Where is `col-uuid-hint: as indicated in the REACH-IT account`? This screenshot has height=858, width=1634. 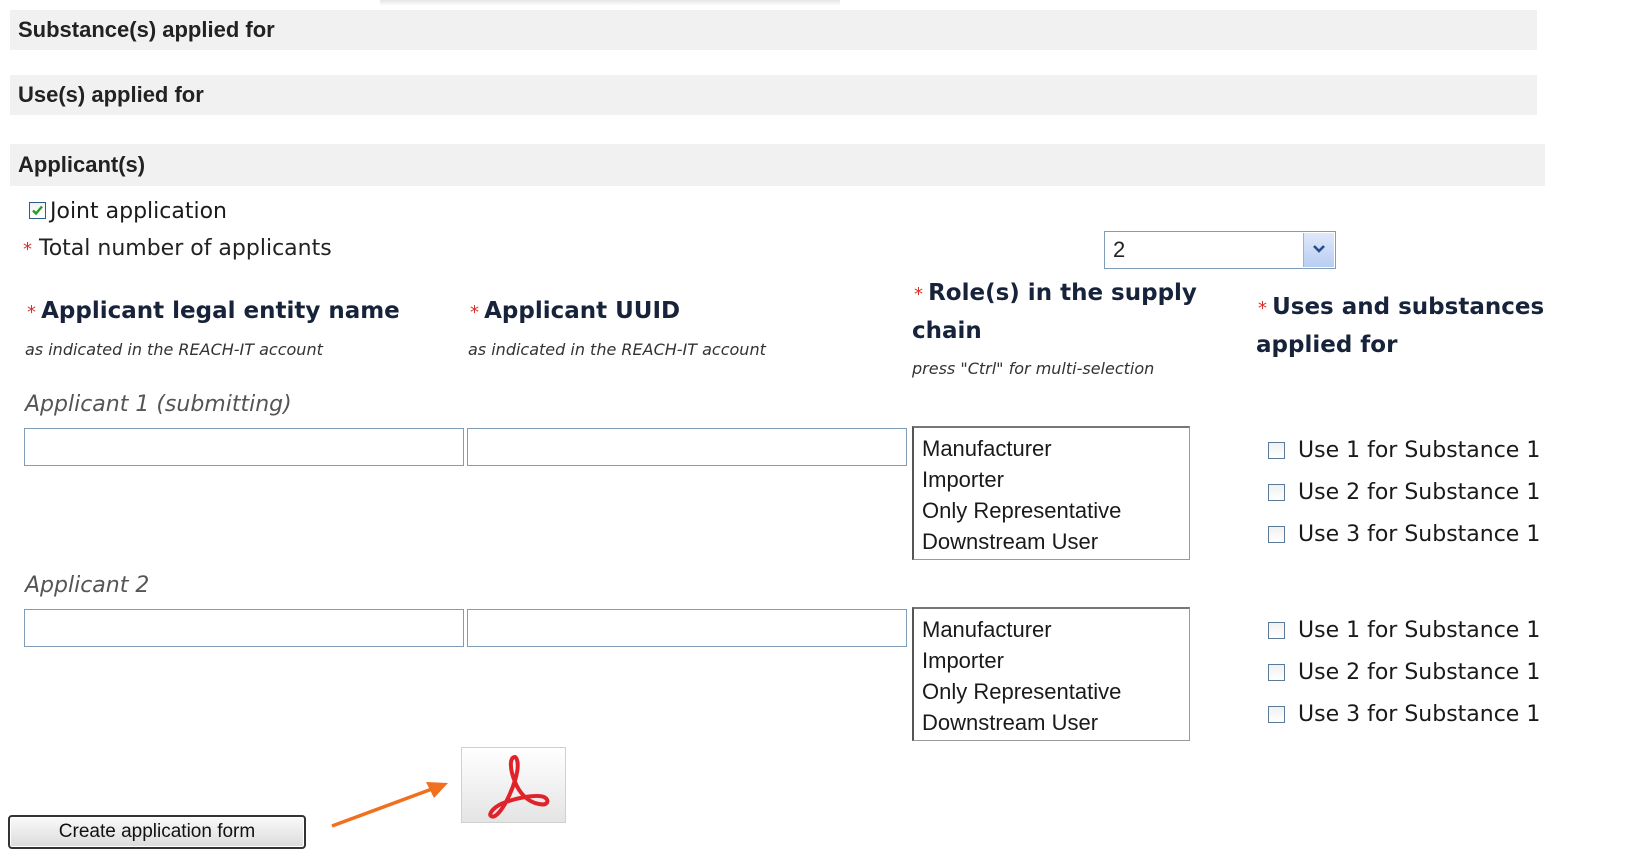 col-uuid-hint: as indicated in the REACH-IT account is located at coordinates (617, 349).